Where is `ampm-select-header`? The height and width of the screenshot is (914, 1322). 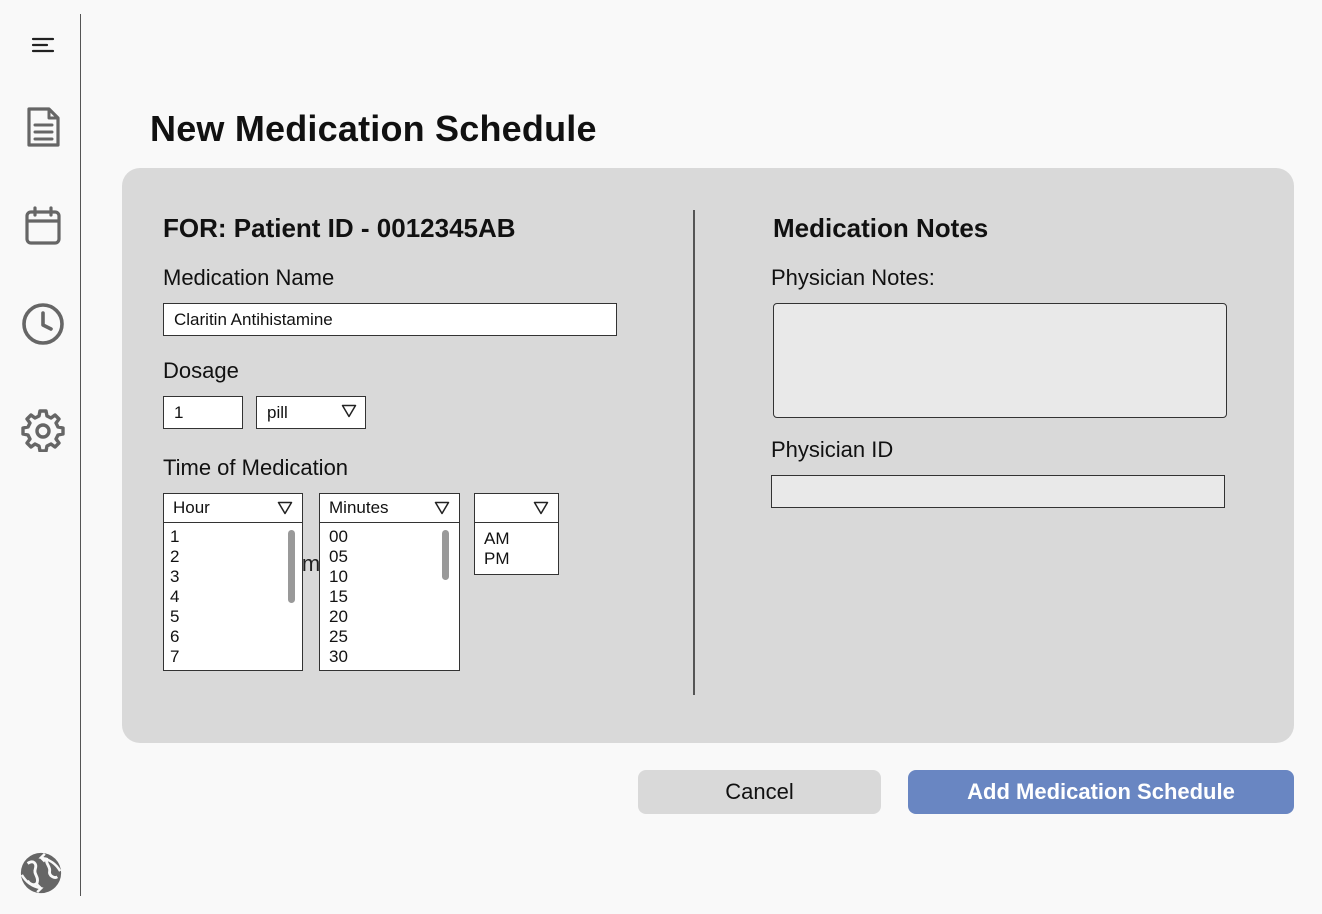 ampm-select-header is located at coordinates (516, 508).